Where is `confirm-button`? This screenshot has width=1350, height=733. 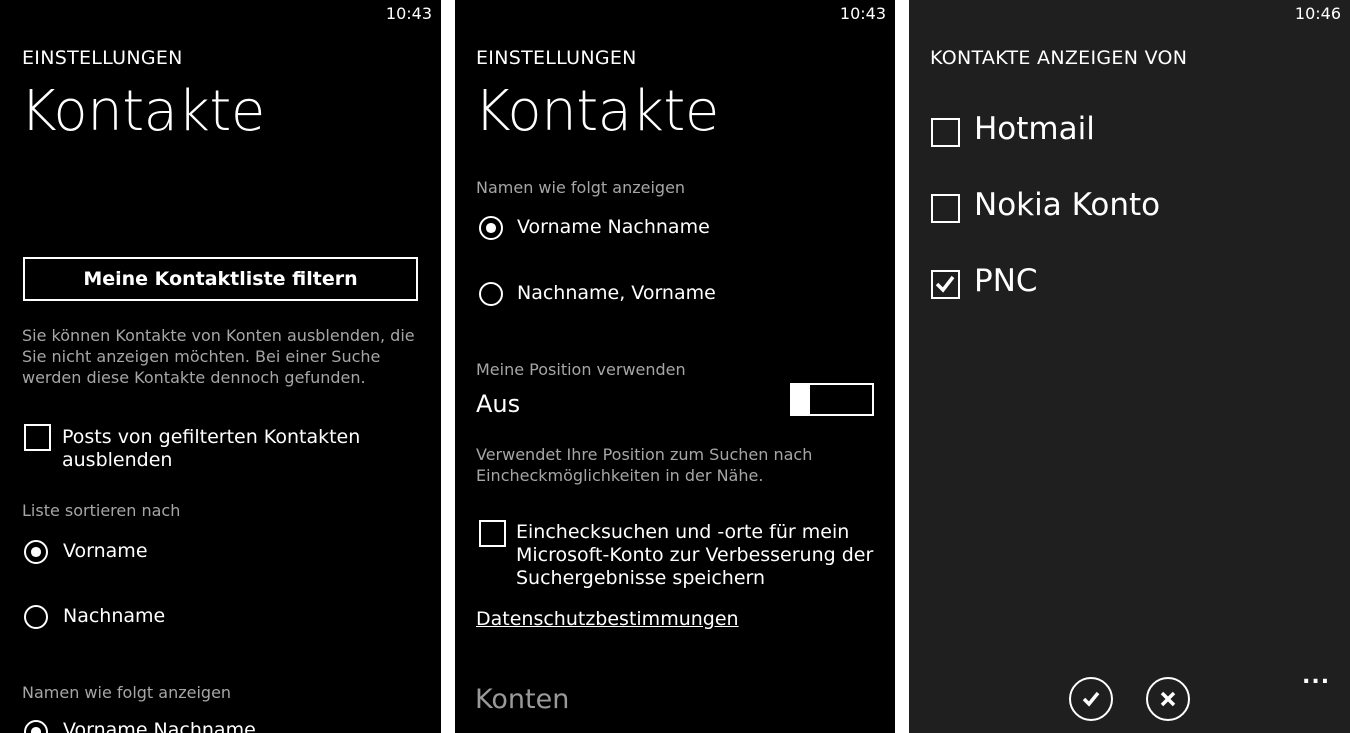 confirm-button is located at coordinates (1091, 699).